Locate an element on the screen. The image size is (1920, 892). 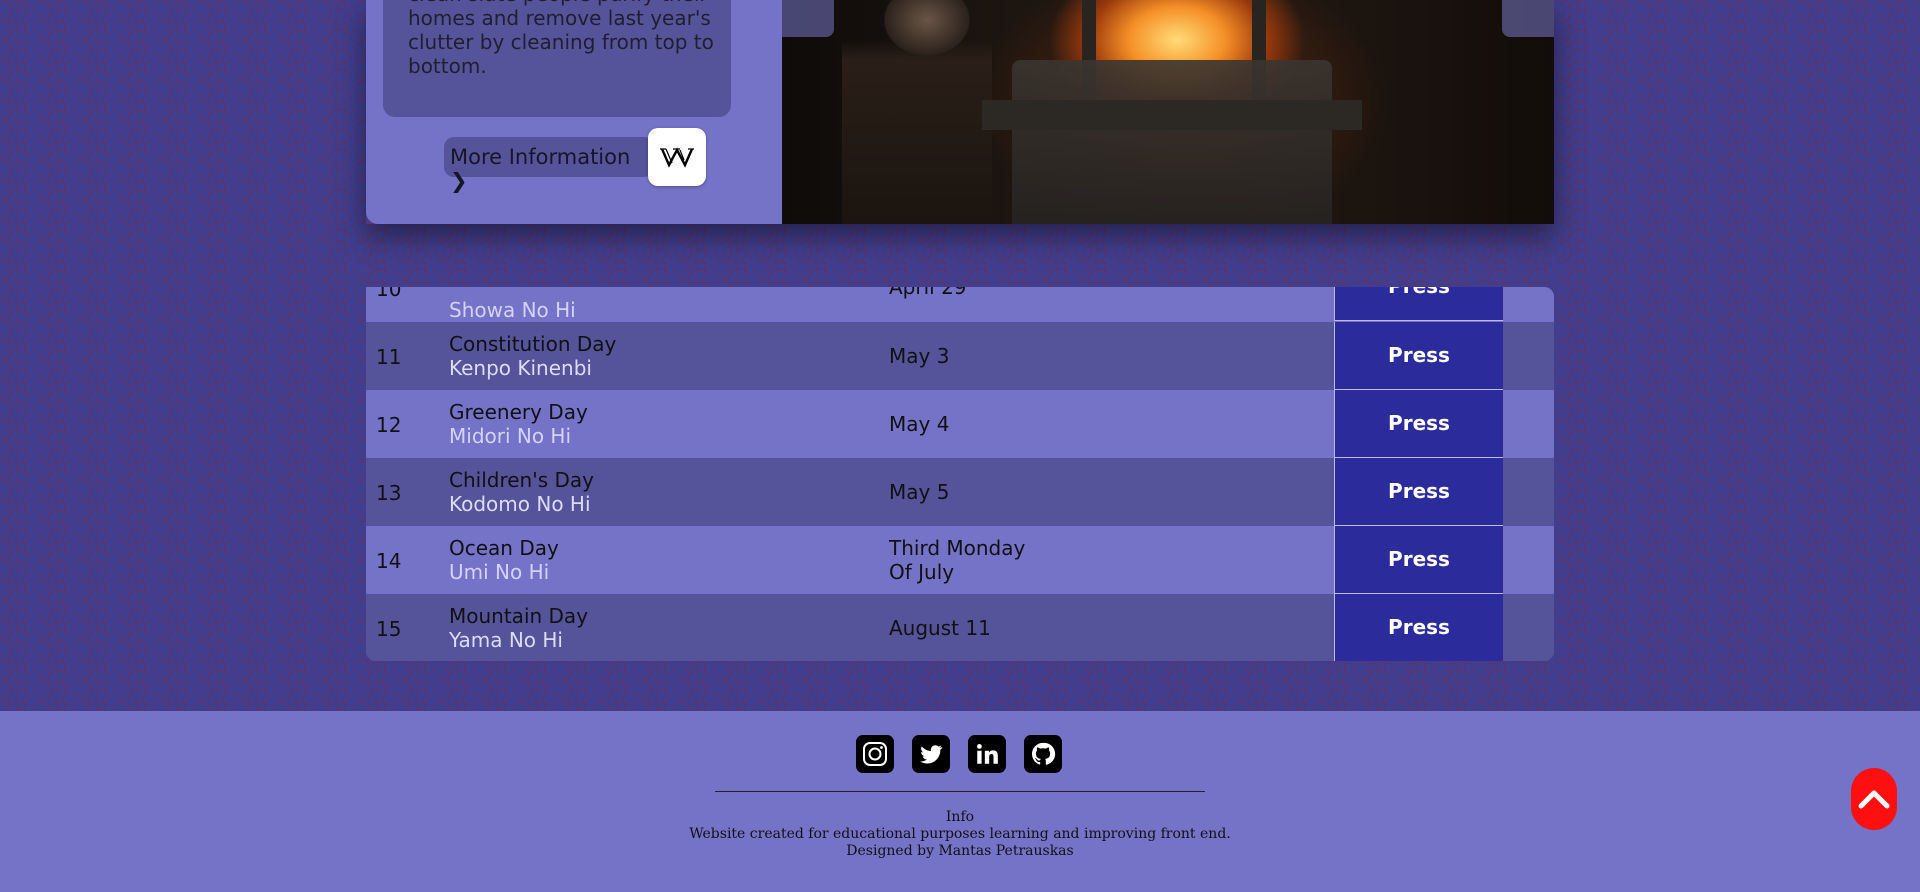
holiday-name: Greenery Day is located at coordinates (518, 412).